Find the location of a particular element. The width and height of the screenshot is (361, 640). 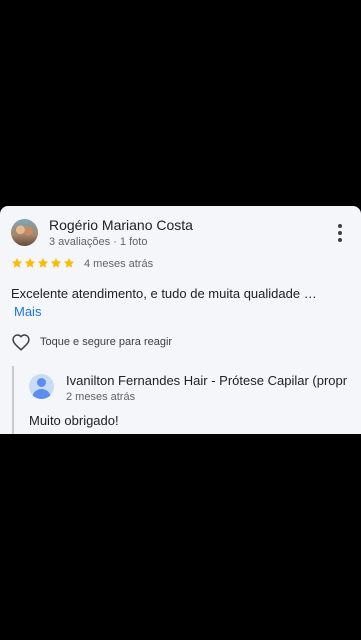

heart-icon is located at coordinates (21, 342).